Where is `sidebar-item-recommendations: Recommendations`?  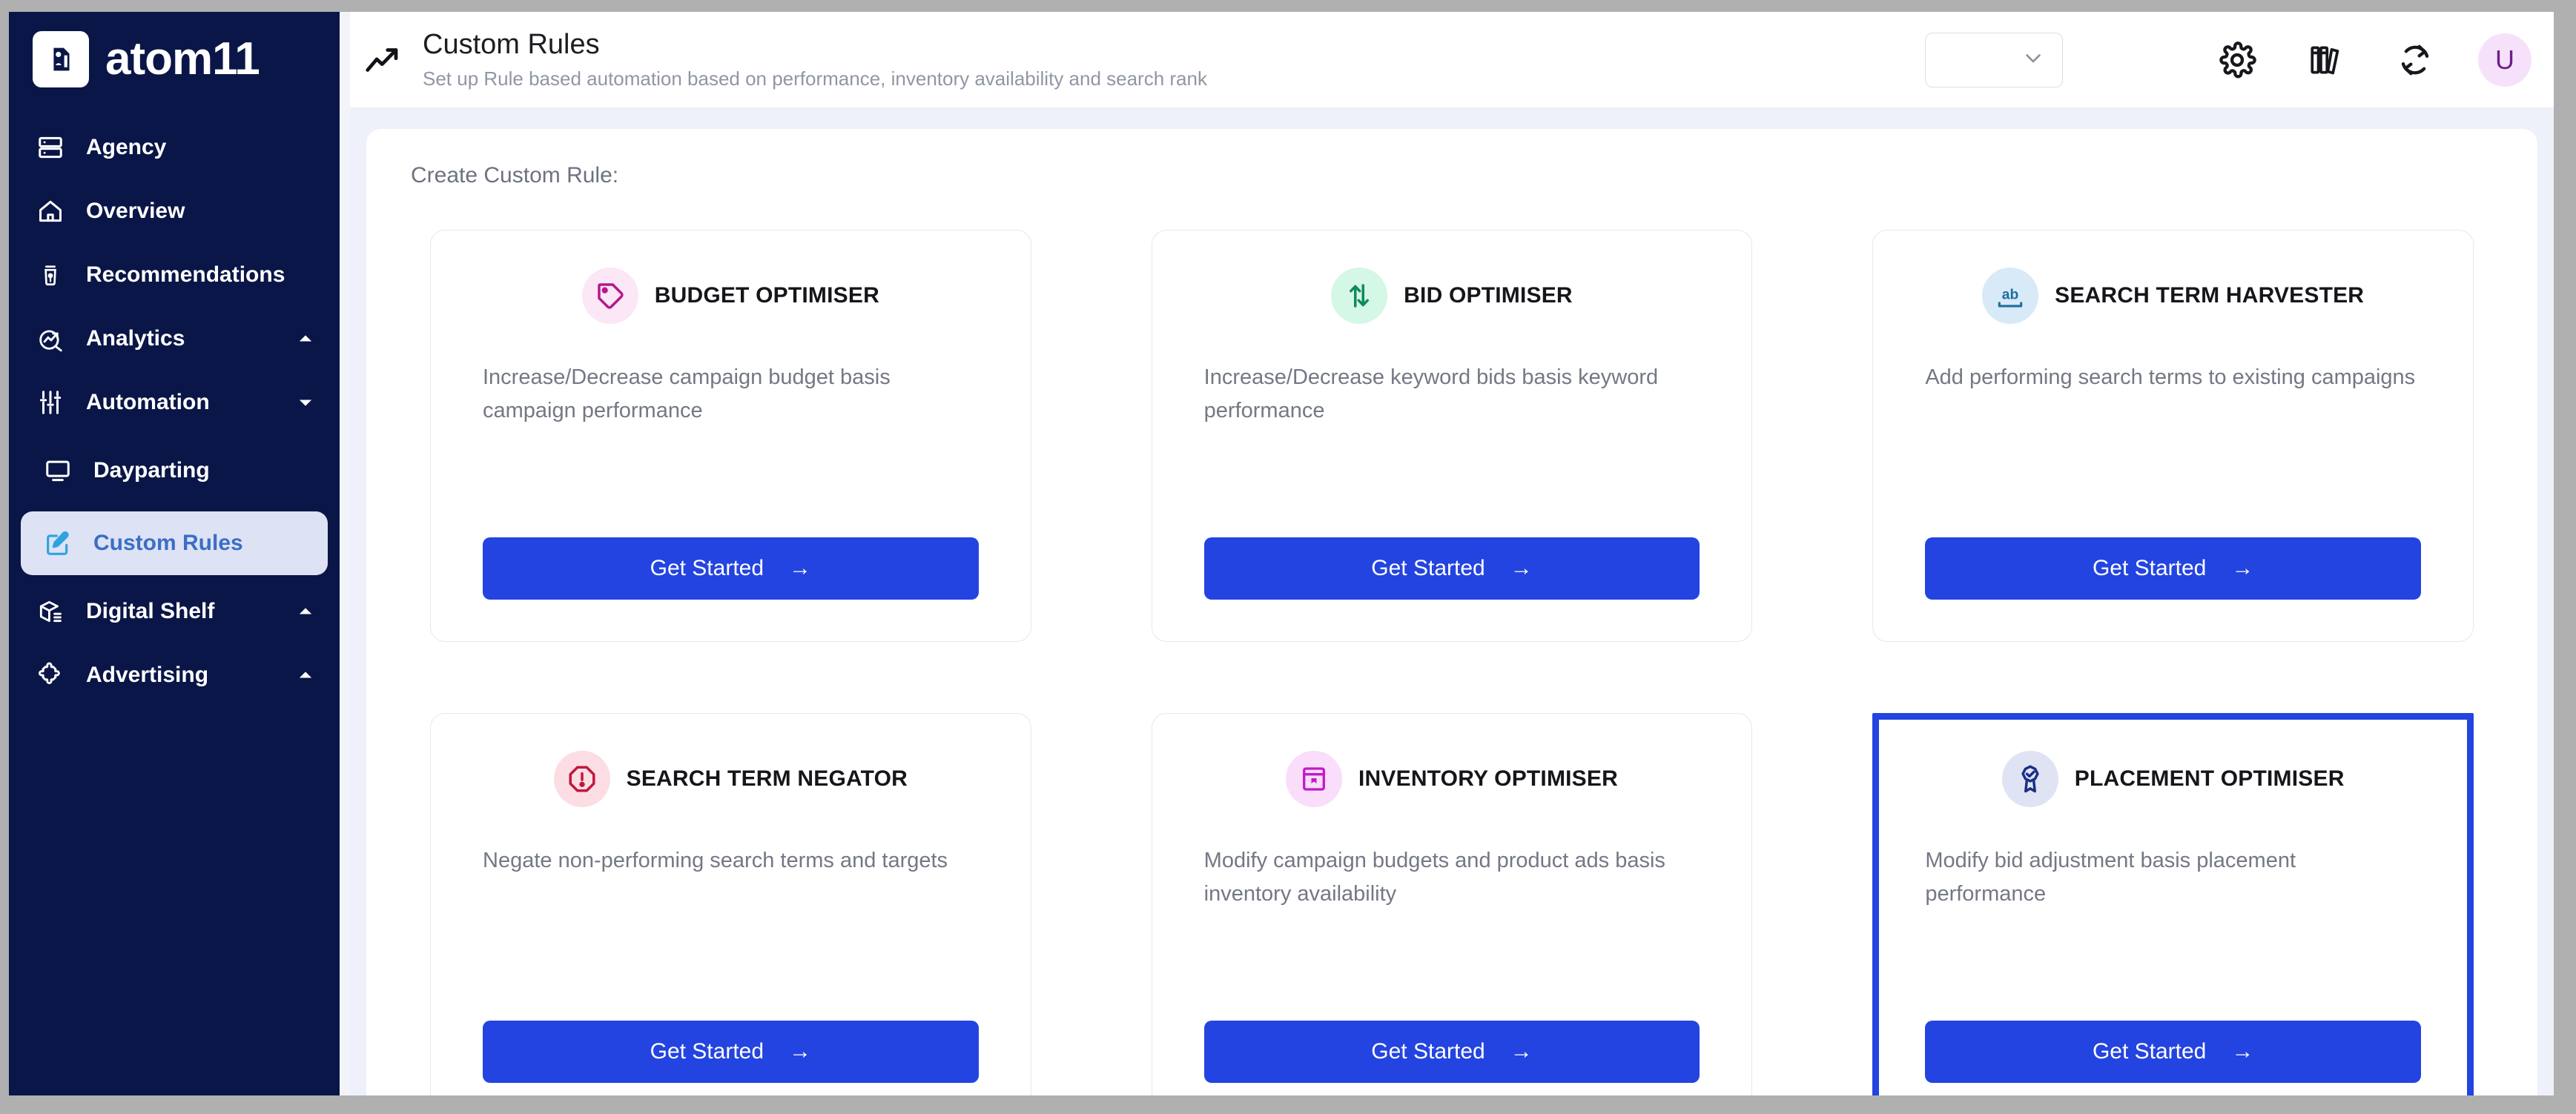
sidebar-item-recommendations: Recommendations is located at coordinates (174, 275).